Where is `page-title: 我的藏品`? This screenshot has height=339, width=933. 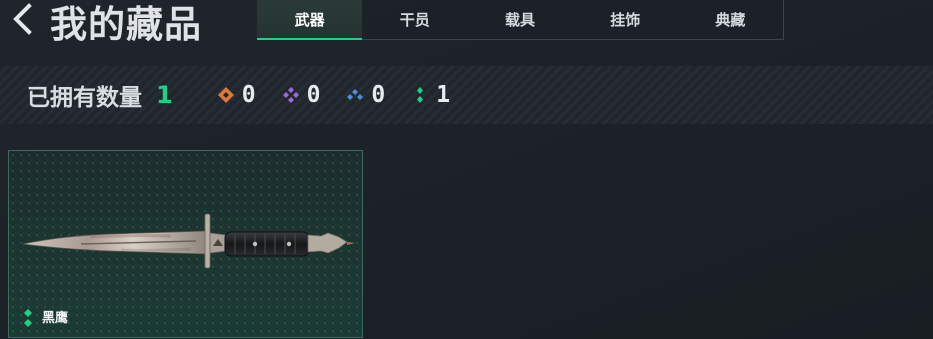 page-title: 我的藏品 is located at coordinates (126, 24).